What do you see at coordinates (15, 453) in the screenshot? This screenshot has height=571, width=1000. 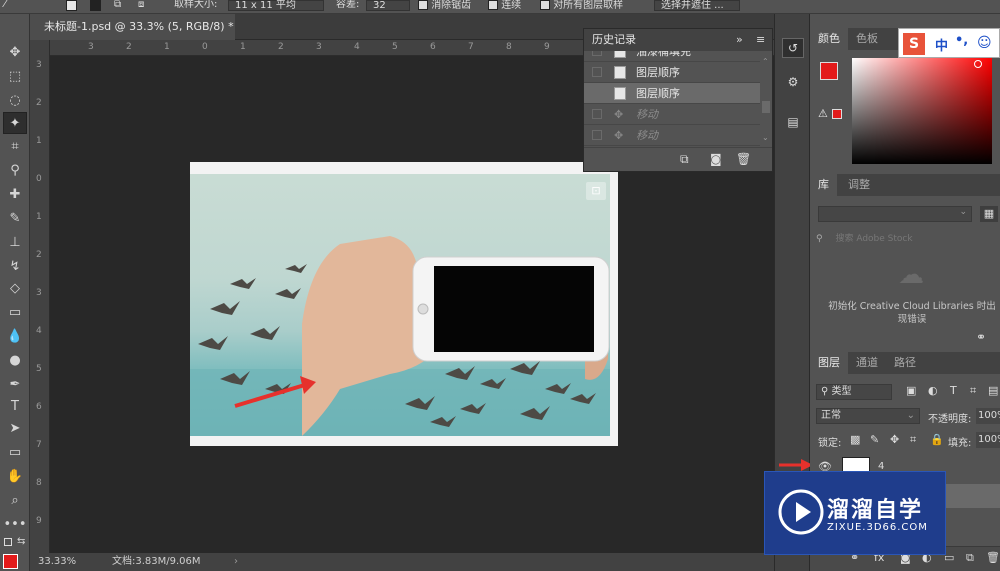 I see `rectangle-tool-icon: ▭` at bounding box center [15, 453].